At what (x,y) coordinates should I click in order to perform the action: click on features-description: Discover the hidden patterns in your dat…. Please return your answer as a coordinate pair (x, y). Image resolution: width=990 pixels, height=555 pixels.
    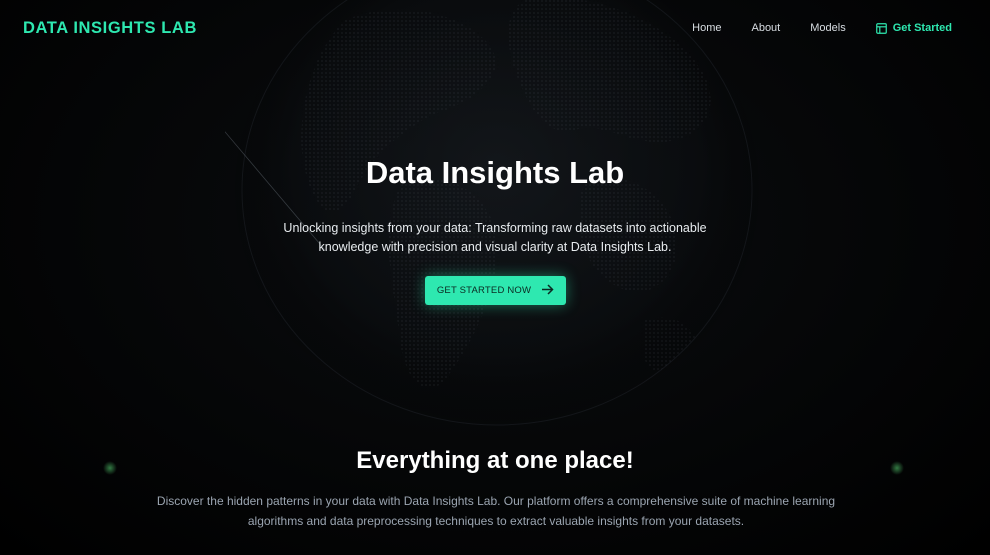
    Looking at the image, I should click on (496, 511).